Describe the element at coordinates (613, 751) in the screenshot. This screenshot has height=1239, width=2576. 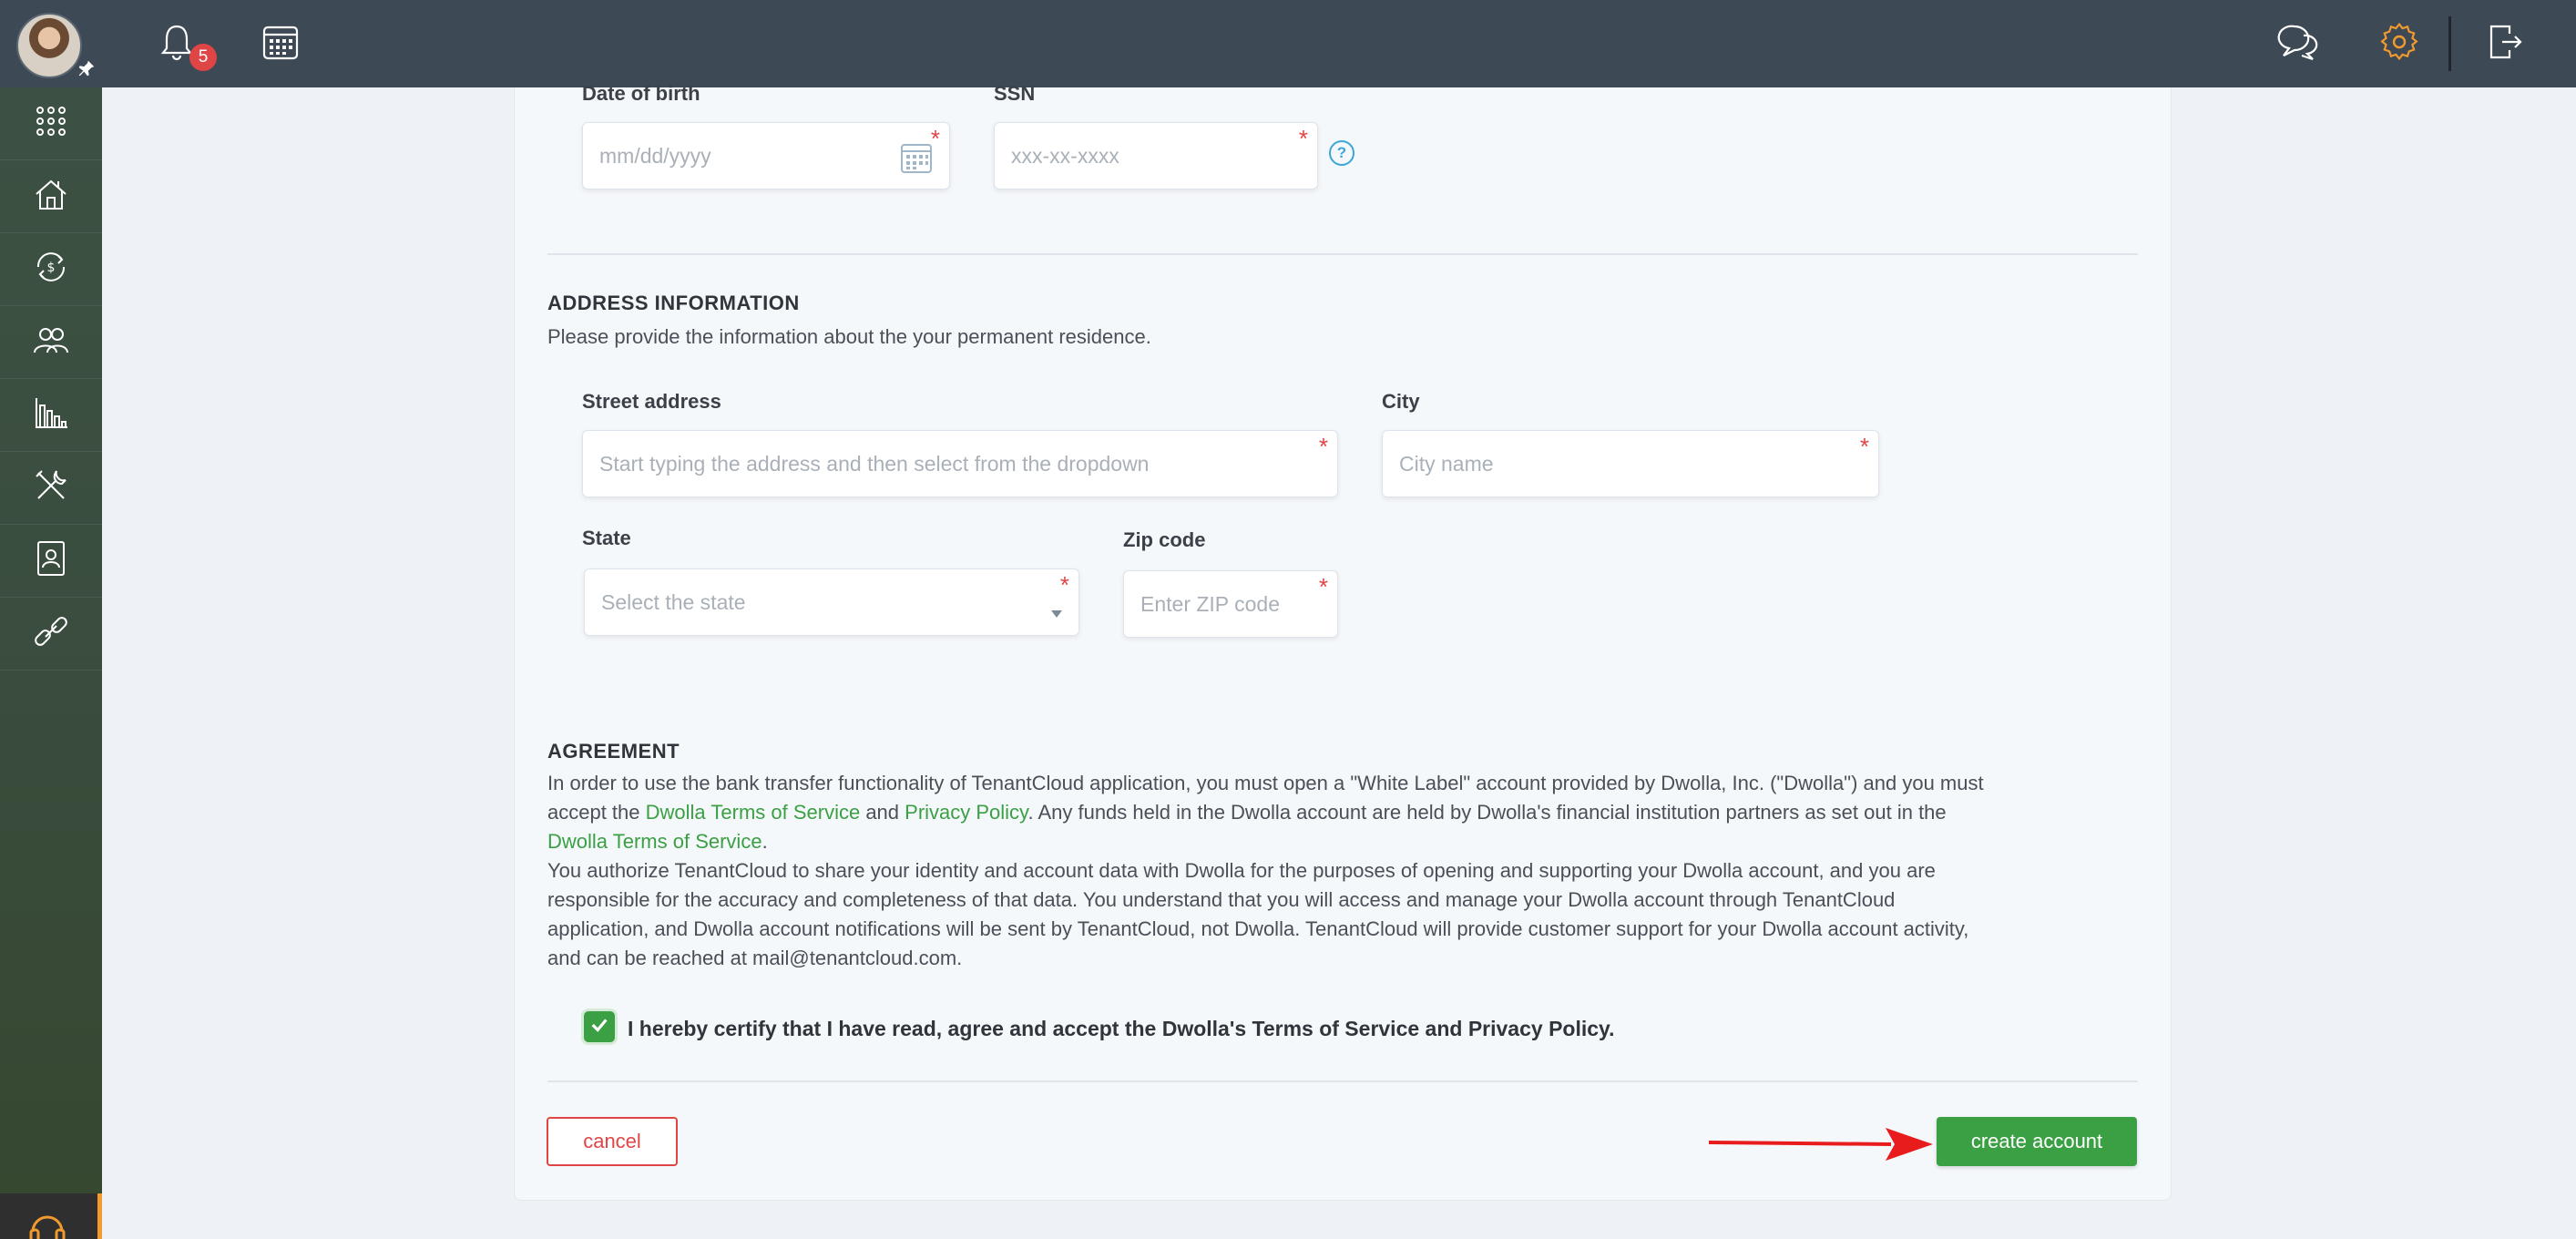
I see `agreement-section-title: AGREEMENT` at that location.